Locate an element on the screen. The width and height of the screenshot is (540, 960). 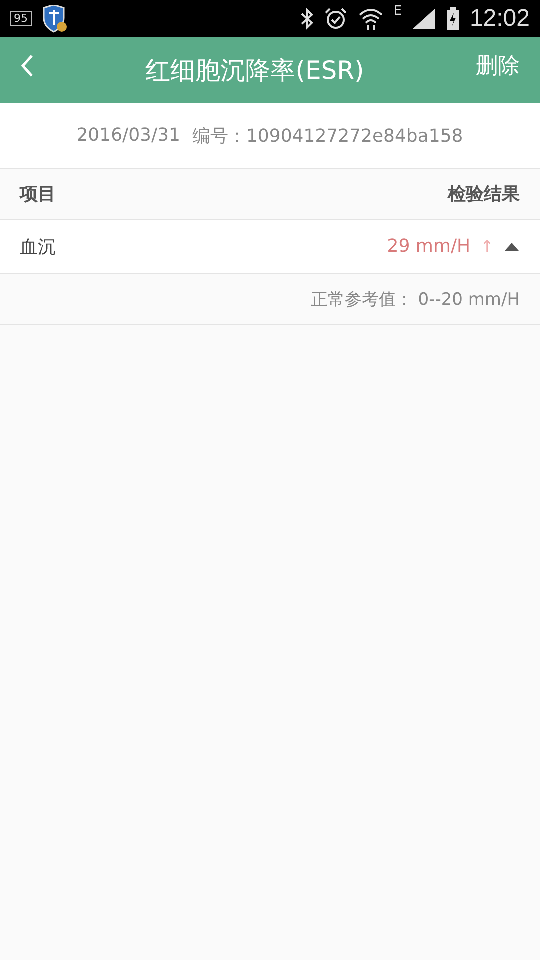
bluetooth-icon is located at coordinates (307, 18).